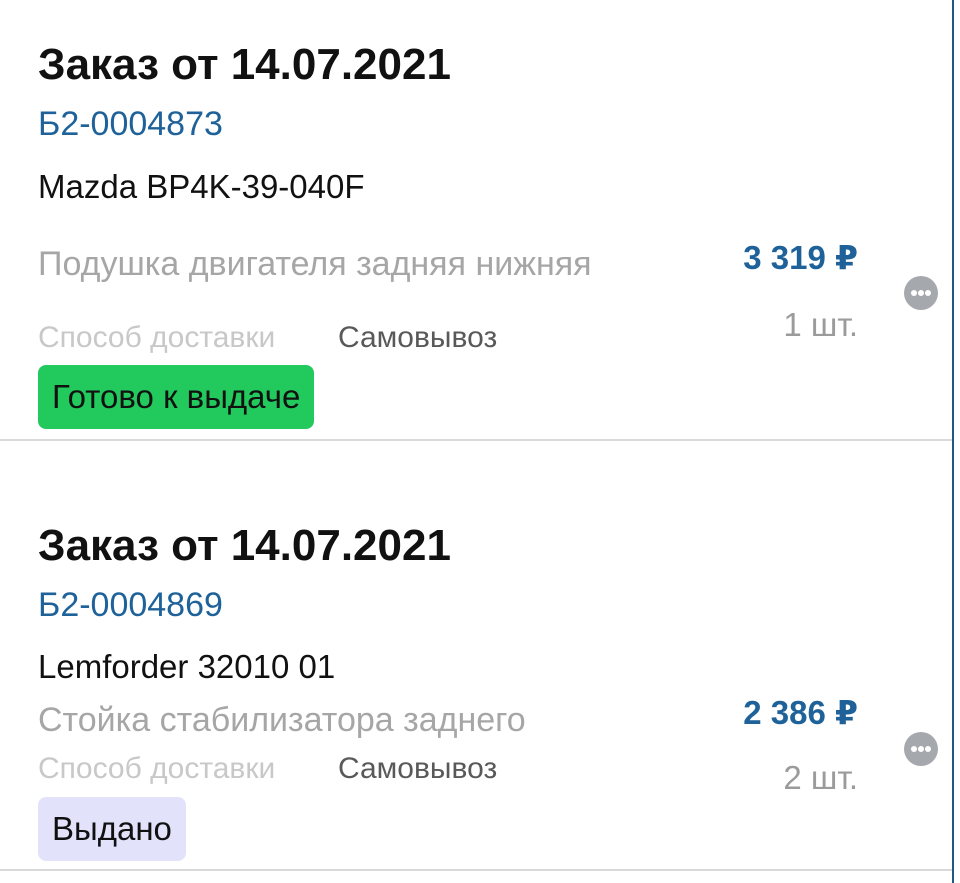 Image resolution: width=960 pixels, height=883 pixels. What do you see at coordinates (953, 441) in the screenshot?
I see `right-edge-line` at bounding box center [953, 441].